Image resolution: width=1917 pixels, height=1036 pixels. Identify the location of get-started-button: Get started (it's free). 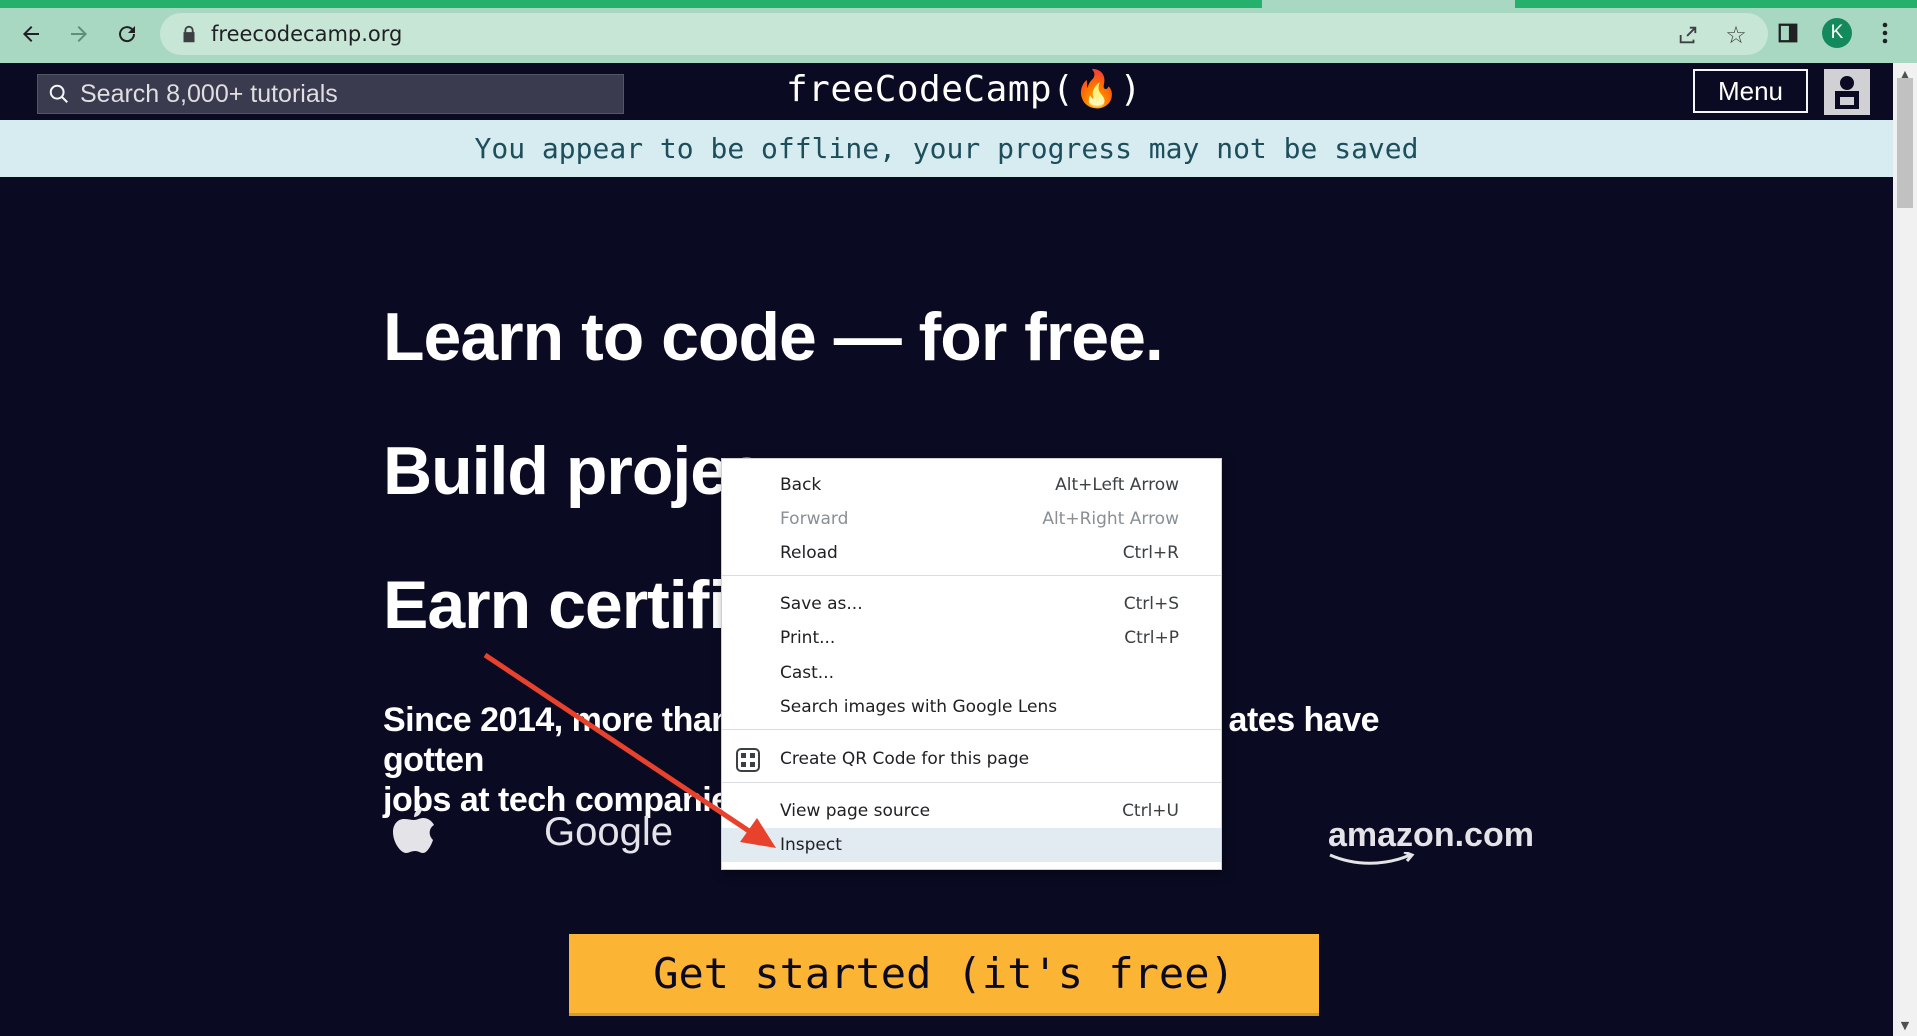
(944, 975).